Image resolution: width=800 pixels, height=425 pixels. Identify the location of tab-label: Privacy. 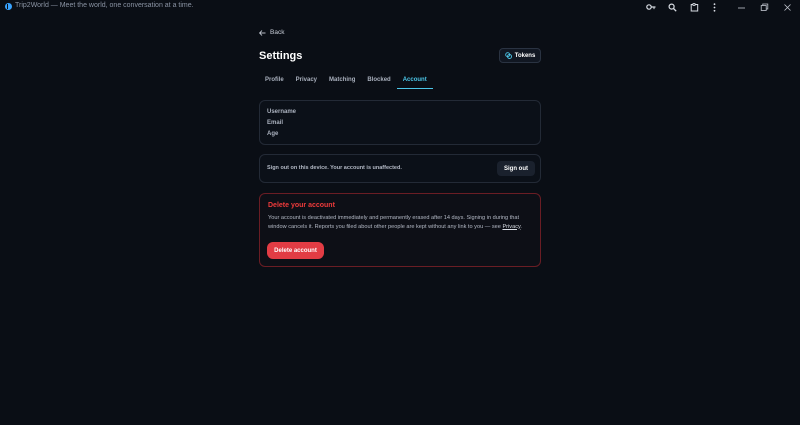
(306, 80).